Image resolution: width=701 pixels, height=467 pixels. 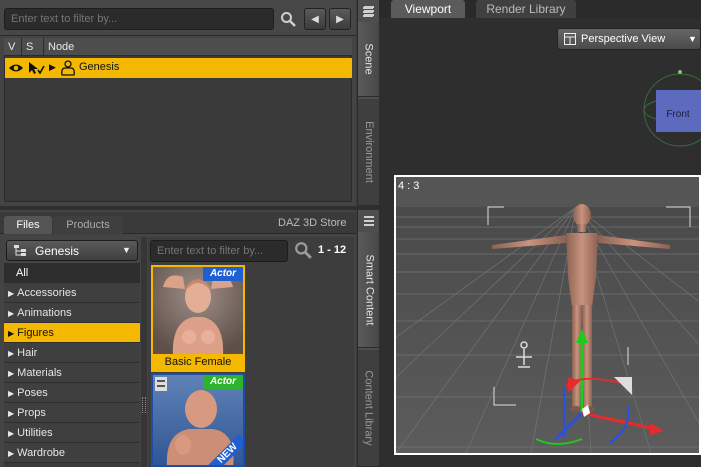 I want to click on view-cube: Front, so click(x=670, y=107).